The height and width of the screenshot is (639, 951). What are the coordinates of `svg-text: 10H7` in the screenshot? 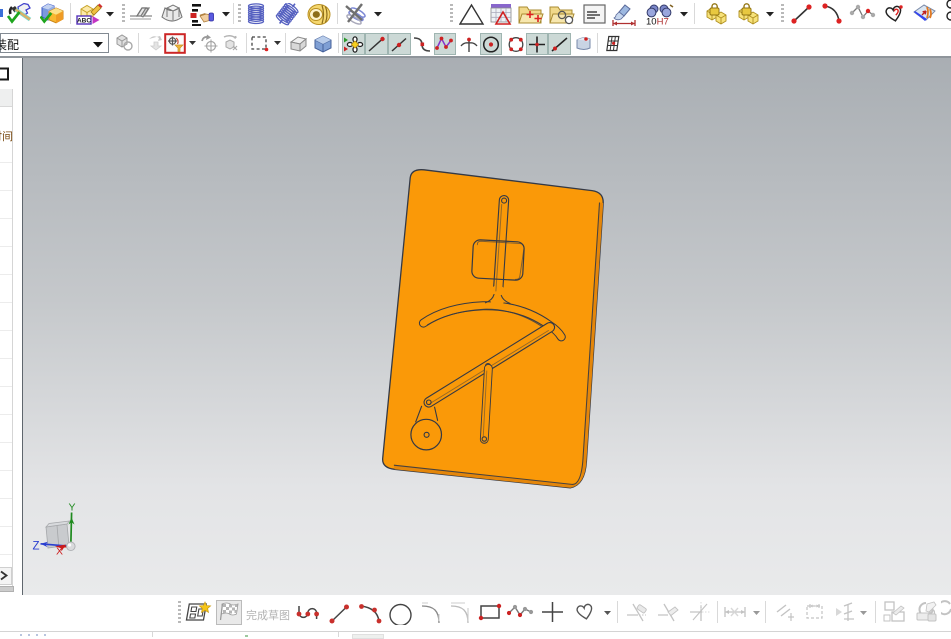 It's located at (657, 22).